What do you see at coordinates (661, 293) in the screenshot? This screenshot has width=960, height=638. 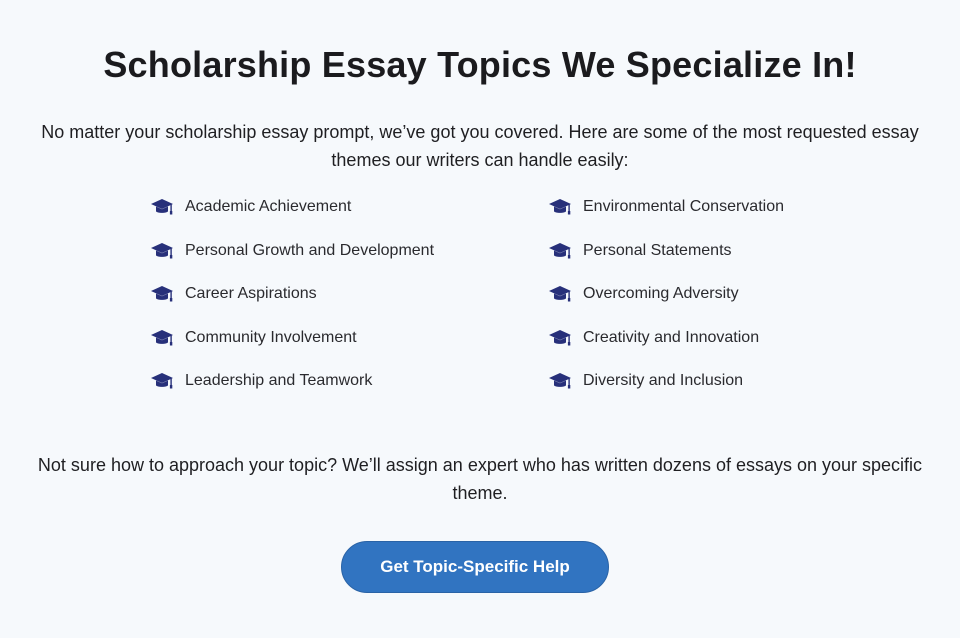 I see `topic-label: Overcoming Adversity` at bounding box center [661, 293].